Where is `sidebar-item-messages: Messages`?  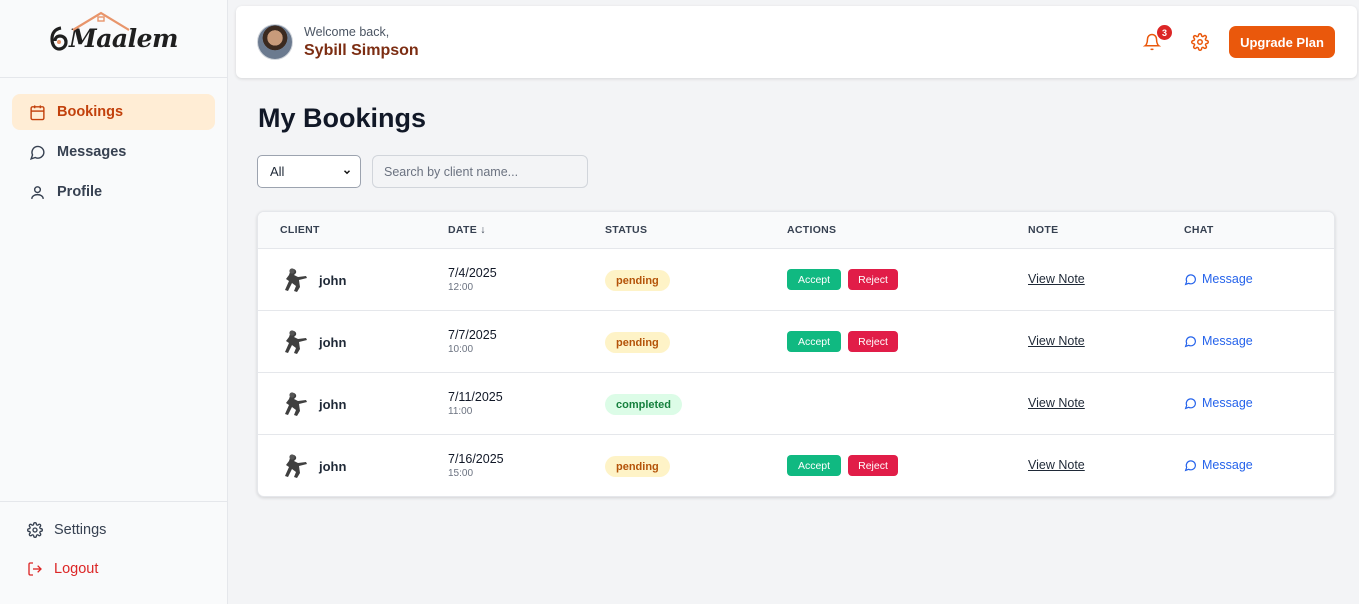
sidebar-item-messages: Messages is located at coordinates (113, 152).